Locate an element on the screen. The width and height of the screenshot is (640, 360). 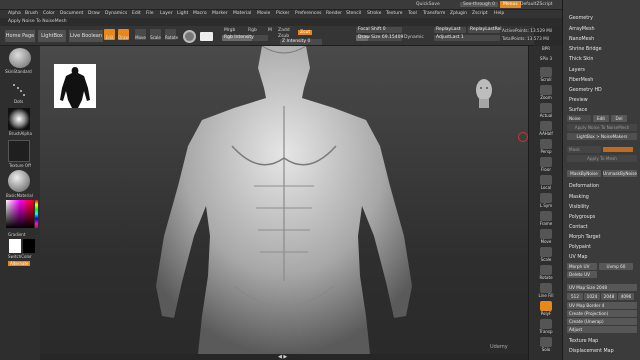
rotate-button: Rotate is located at coordinates (546, 273).